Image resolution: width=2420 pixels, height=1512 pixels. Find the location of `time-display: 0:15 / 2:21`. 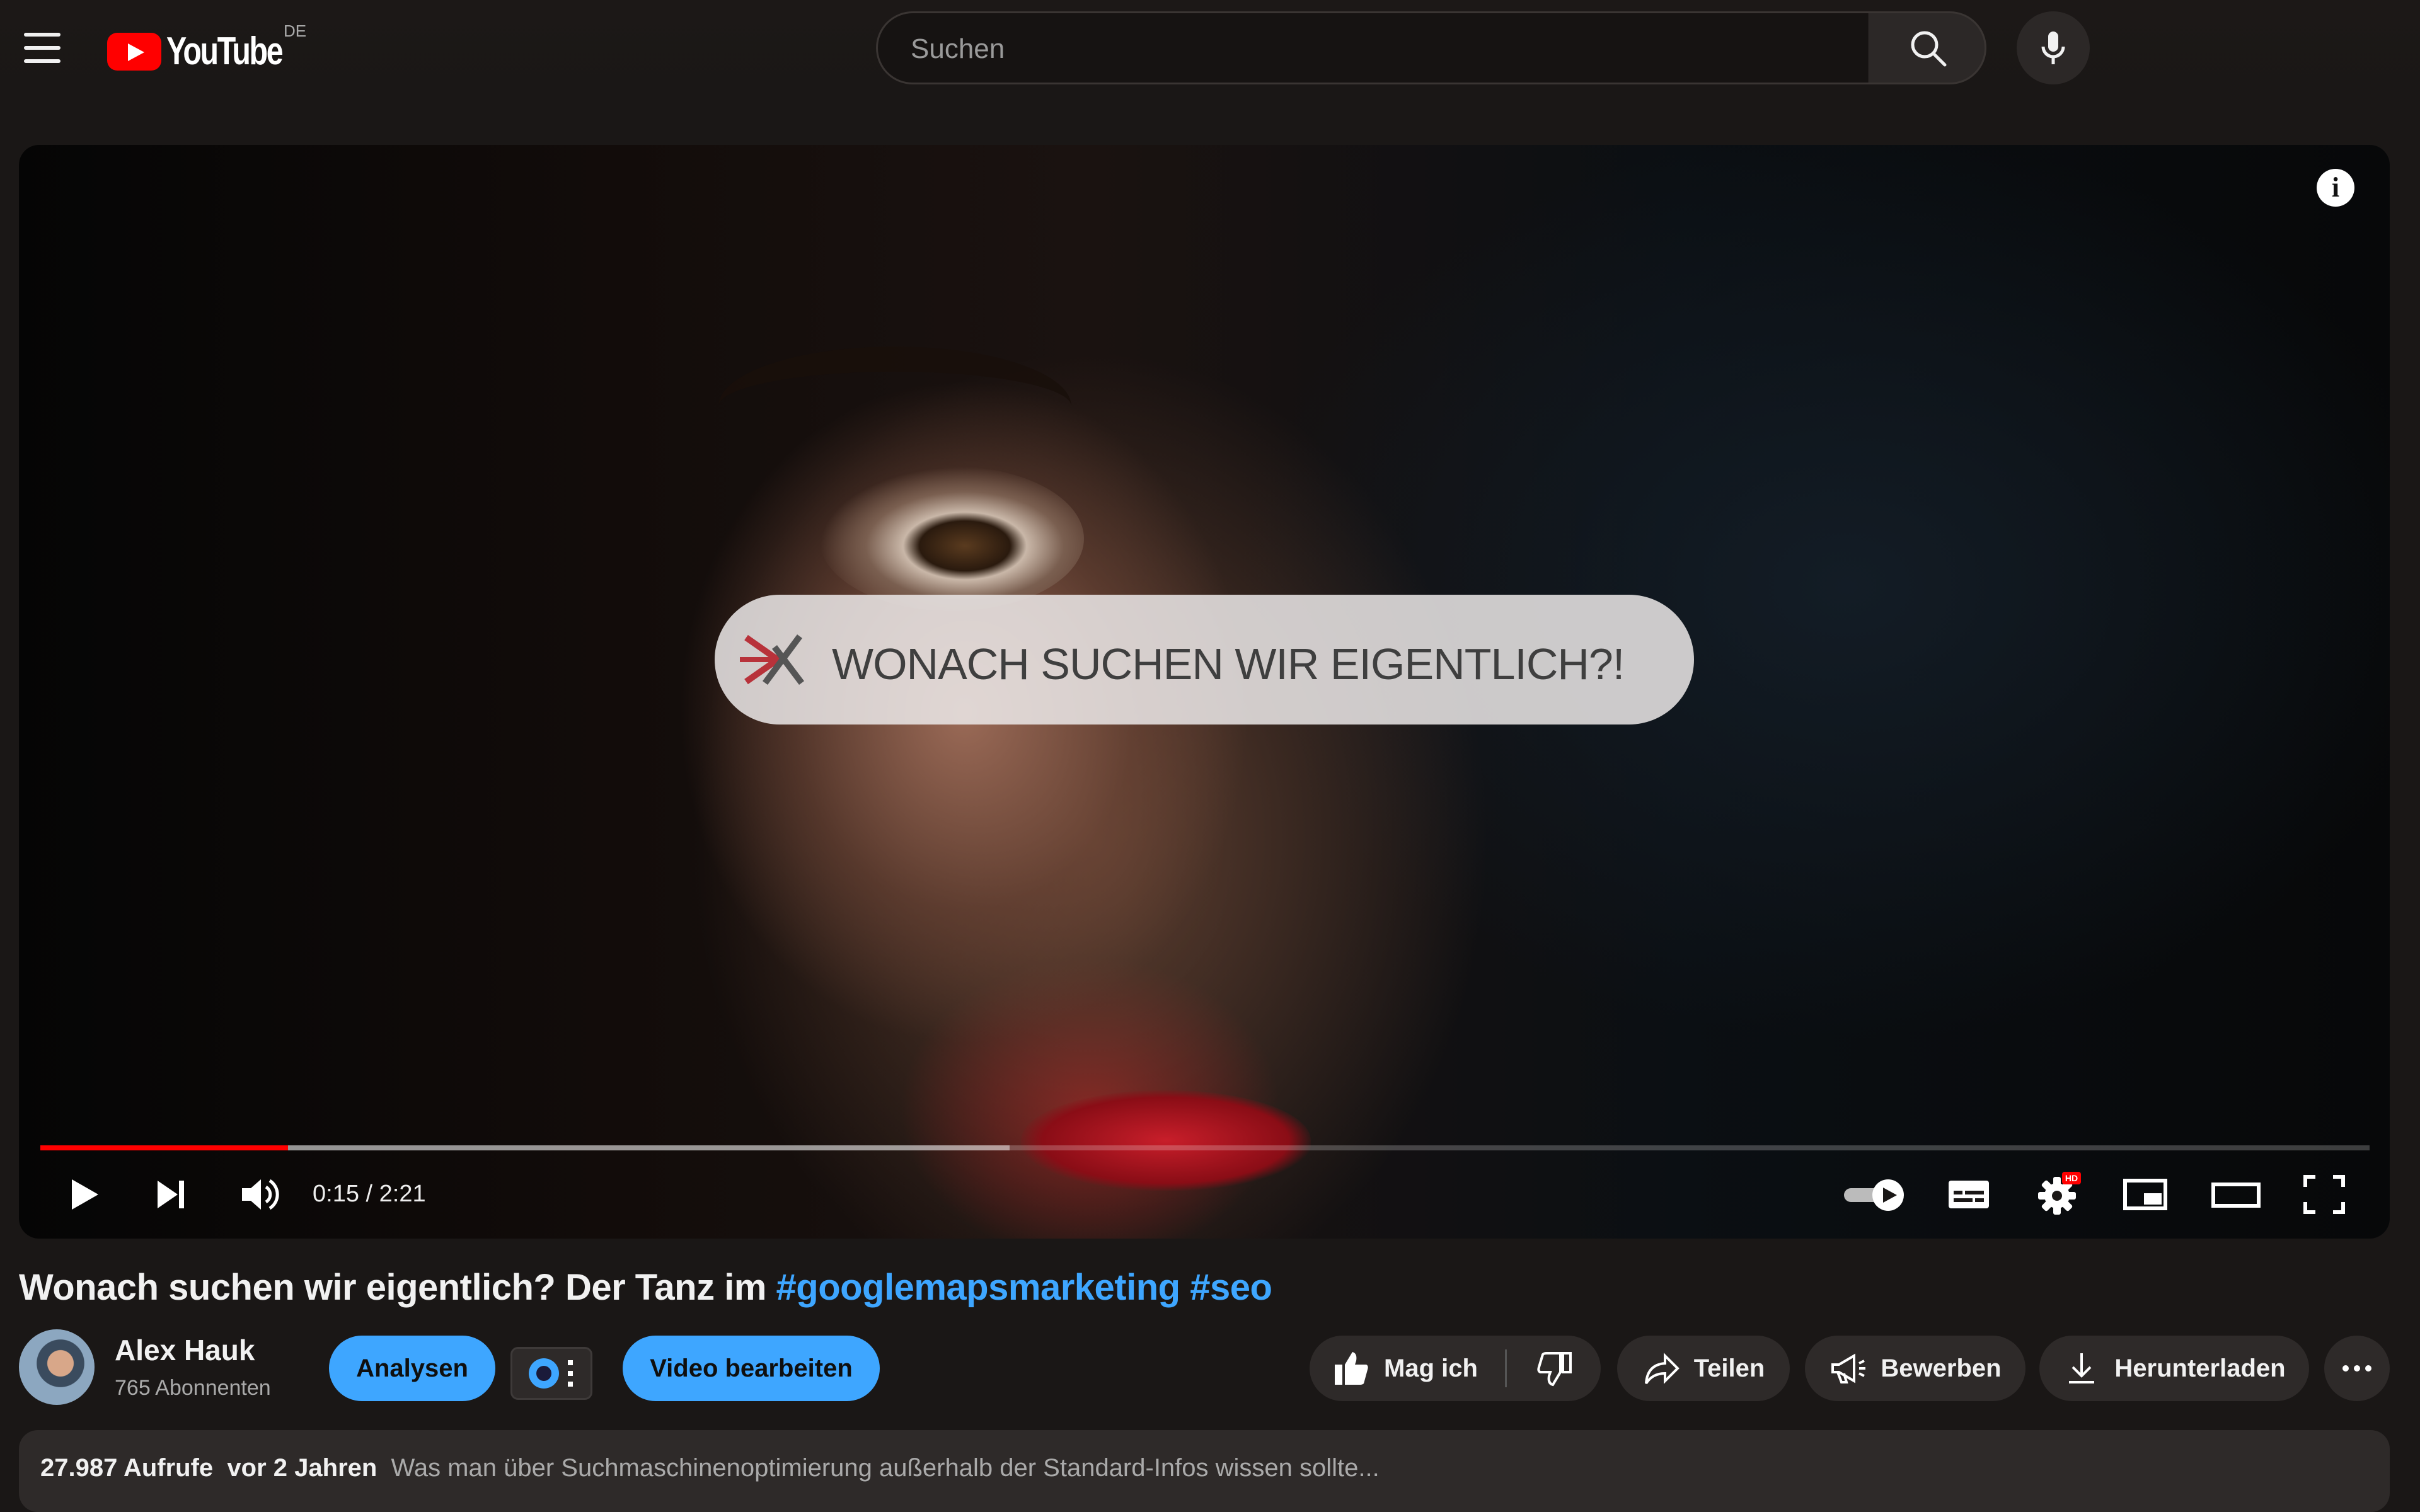

time-display: 0:15 / 2:21 is located at coordinates (369, 1194).